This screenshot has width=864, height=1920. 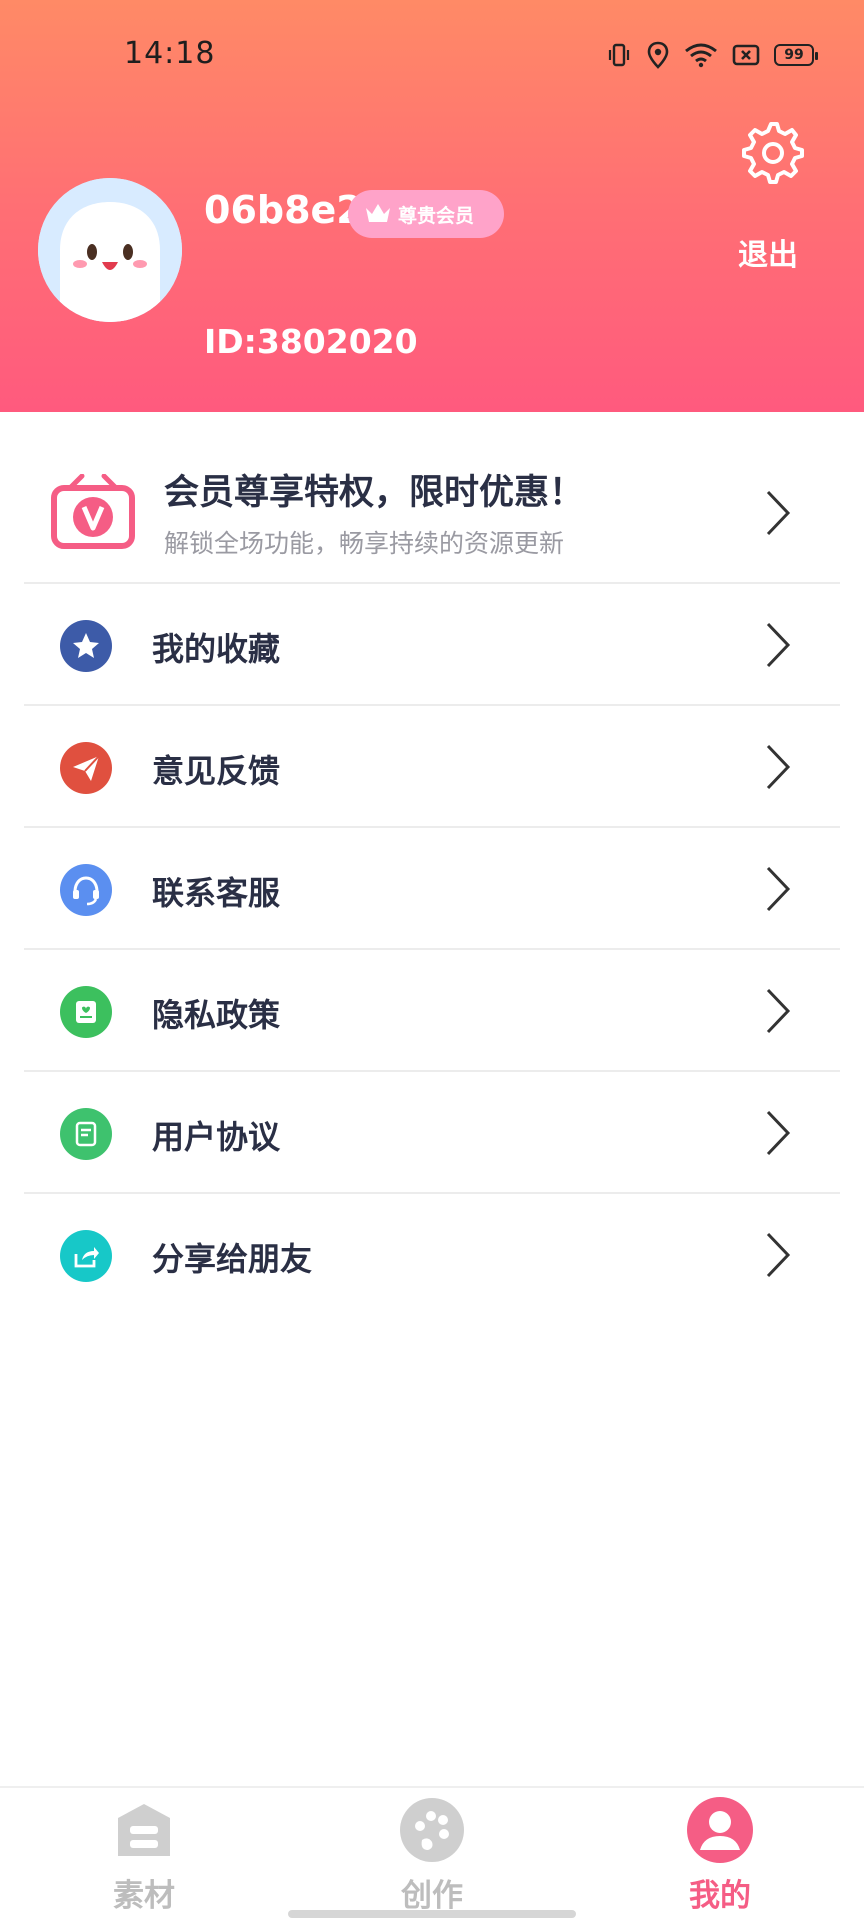 What do you see at coordinates (93, 511) in the screenshot?
I see `vip-bag-icon` at bounding box center [93, 511].